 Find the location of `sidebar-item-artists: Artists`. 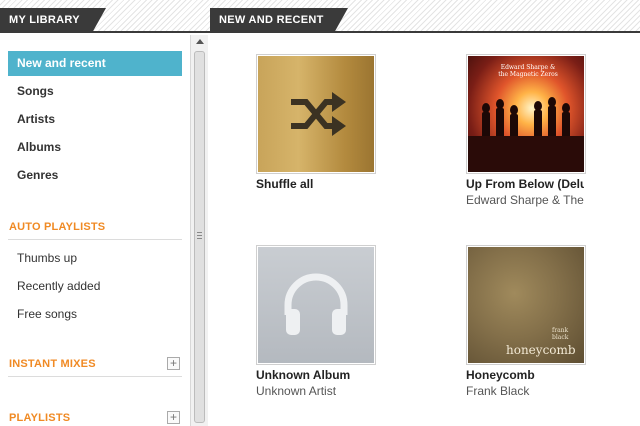

sidebar-item-artists: Artists is located at coordinates (95, 119).